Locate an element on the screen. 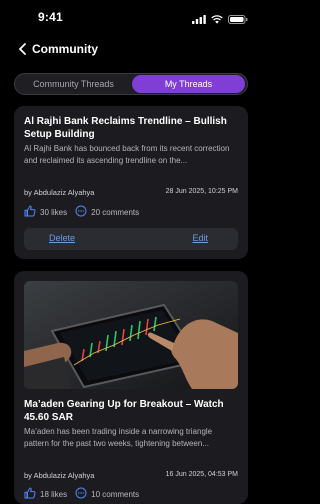 The height and width of the screenshot is (504, 320). tab-community-threads: Community Threads is located at coordinates (73, 84).